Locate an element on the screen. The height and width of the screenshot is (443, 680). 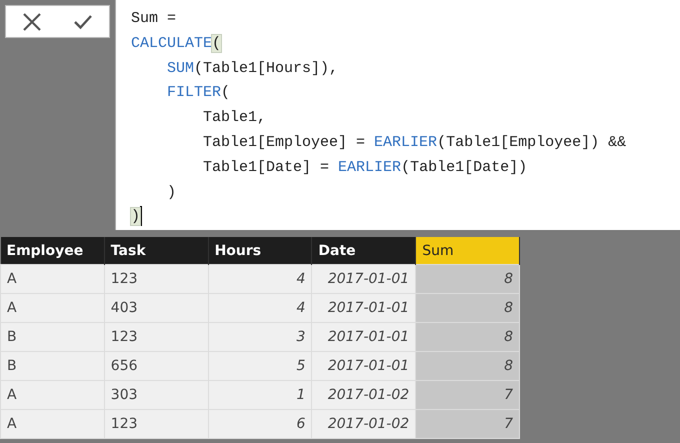
table-cell: 6 is located at coordinates (260, 424).